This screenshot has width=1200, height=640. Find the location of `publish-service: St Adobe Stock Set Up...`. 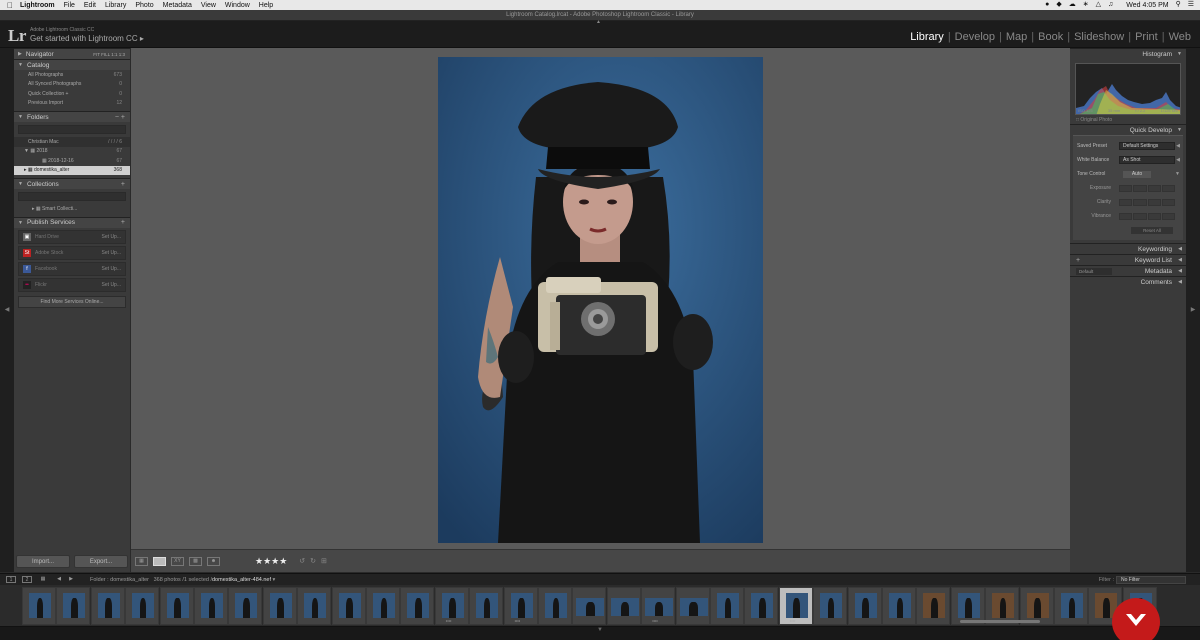

publish-service: St Adobe Stock Set Up... is located at coordinates (72, 252).